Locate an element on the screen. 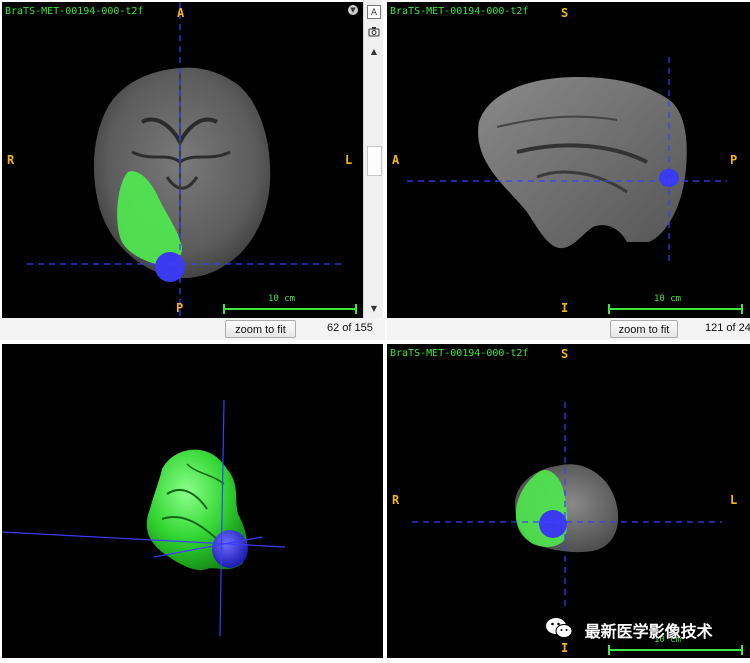 The width and height of the screenshot is (750, 663). 3d-render-image is located at coordinates (144, 518).